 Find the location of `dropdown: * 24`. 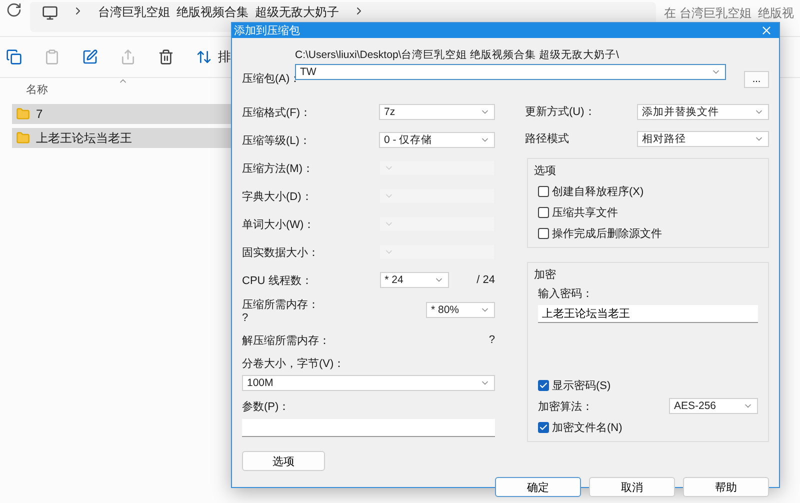

dropdown: * 24 is located at coordinates (414, 280).